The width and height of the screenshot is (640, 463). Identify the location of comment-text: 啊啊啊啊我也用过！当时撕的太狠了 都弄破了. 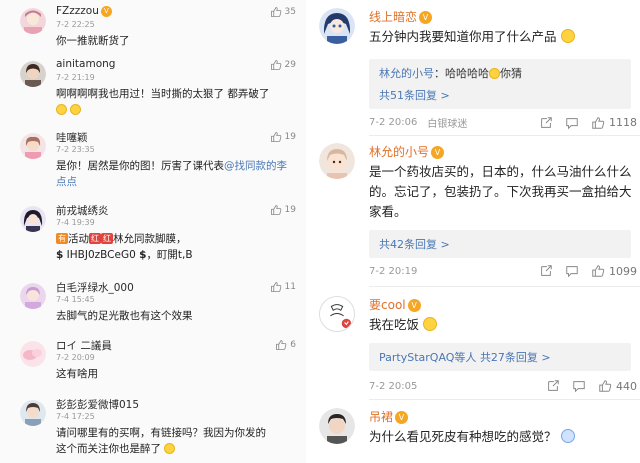
(176, 102).